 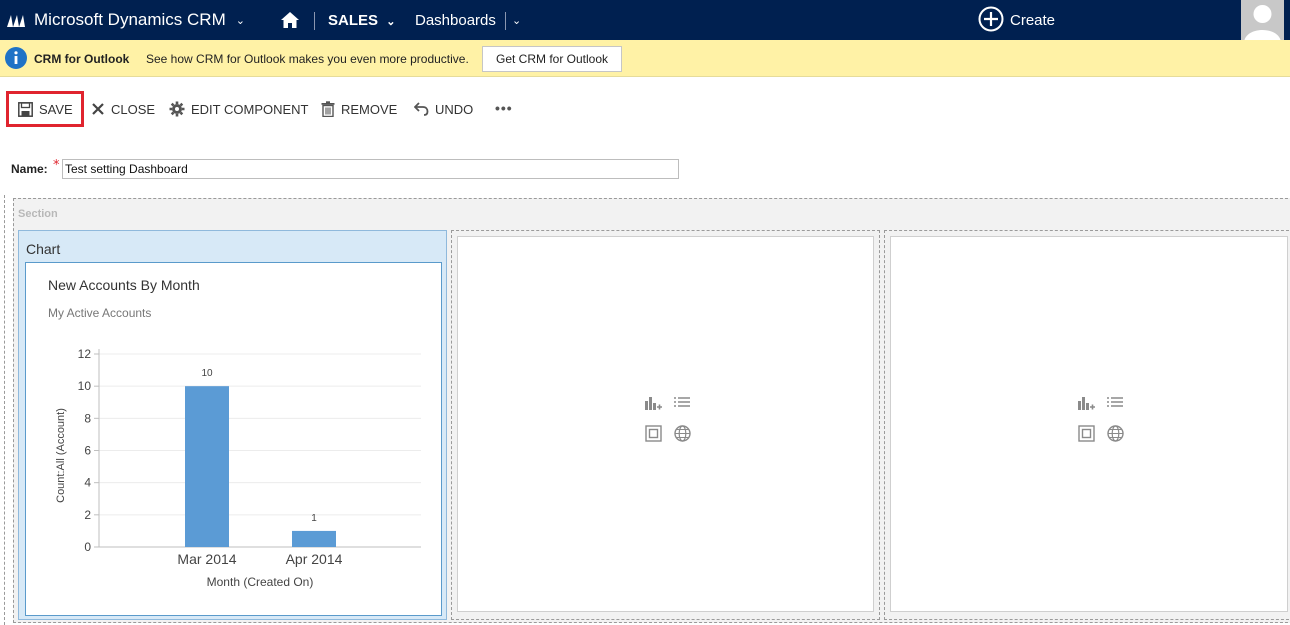 What do you see at coordinates (87, 515) in the screenshot?
I see `y-tick-label: 2` at bounding box center [87, 515].